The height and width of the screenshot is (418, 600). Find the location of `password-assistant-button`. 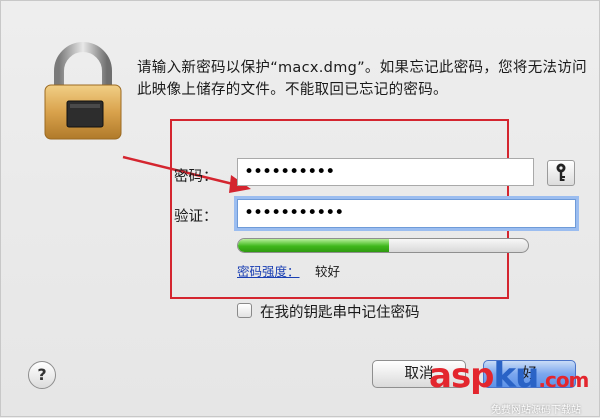

password-assistant-button is located at coordinates (561, 173).